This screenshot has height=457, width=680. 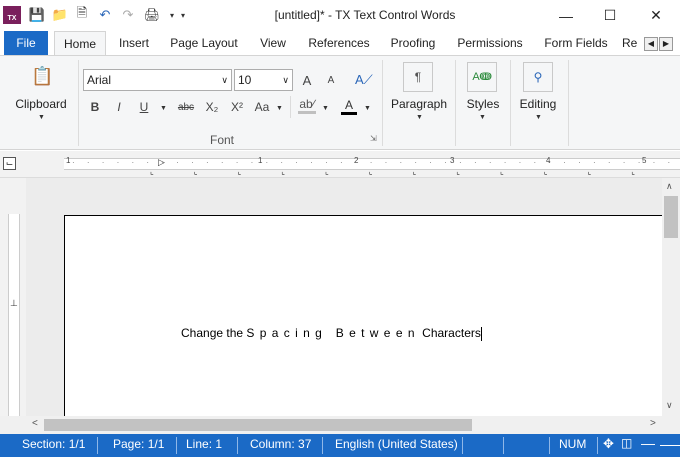 What do you see at coordinates (670, 445) in the screenshot?
I see `zoom-slider-track` at bounding box center [670, 445].